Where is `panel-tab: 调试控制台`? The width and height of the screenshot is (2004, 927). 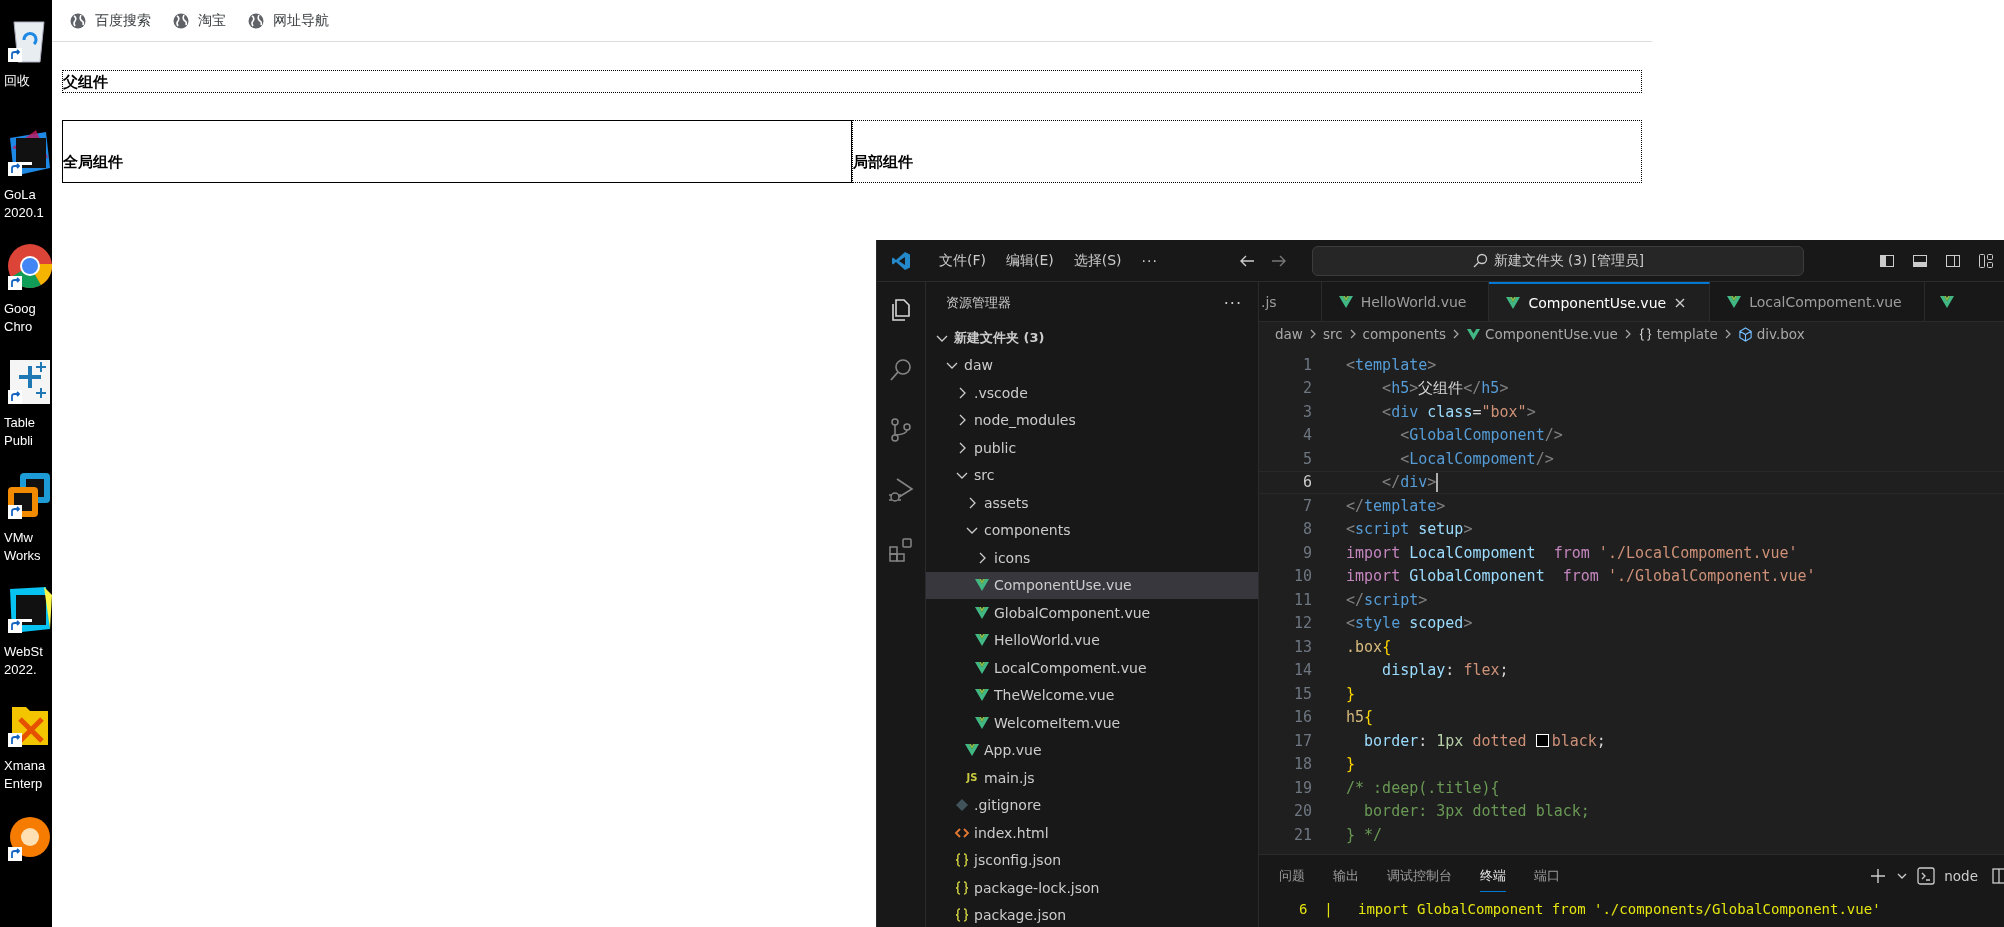
panel-tab: 调试控制台 is located at coordinates (1419, 876).